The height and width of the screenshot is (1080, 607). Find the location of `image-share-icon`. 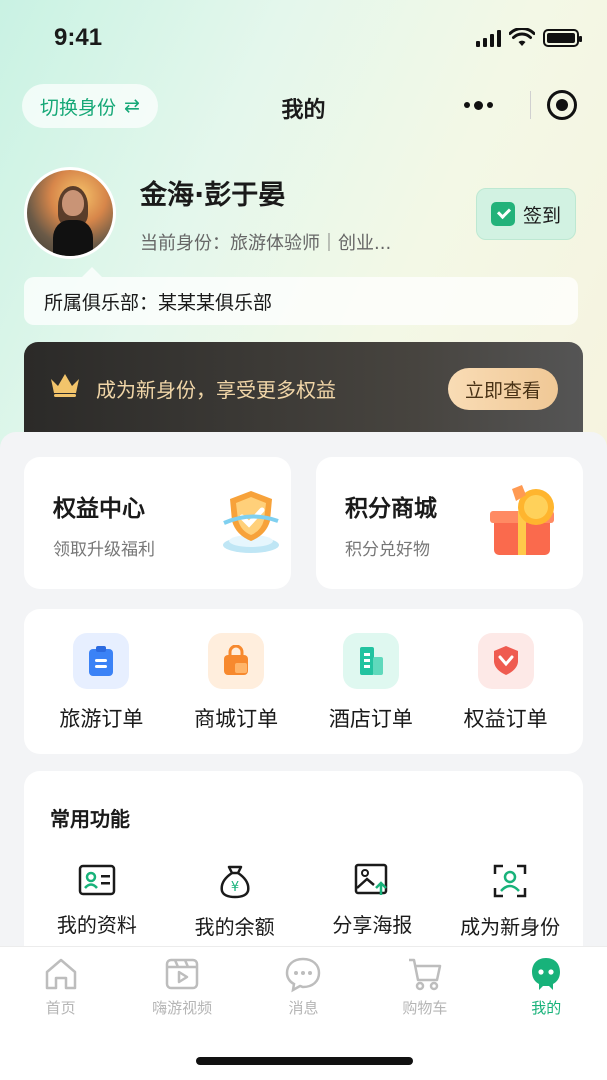

image-share-icon is located at coordinates (371, 879).